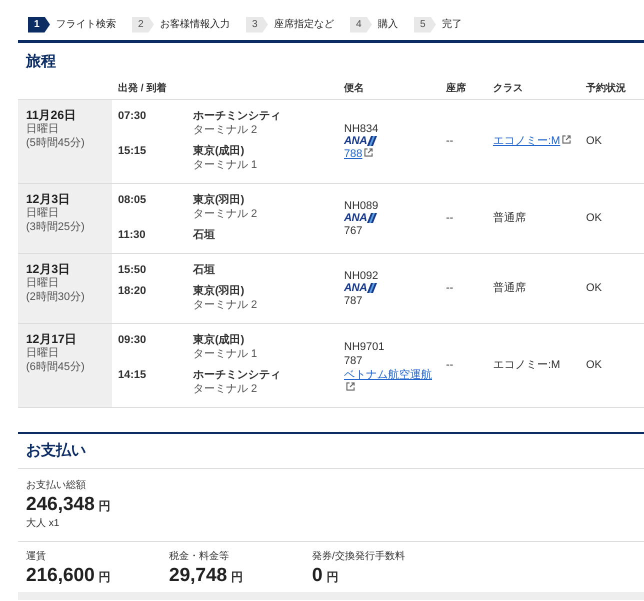 The width and height of the screenshot is (644, 601). What do you see at coordinates (362, 129) in the screenshot?
I see `flight-number: NH834` at bounding box center [362, 129].